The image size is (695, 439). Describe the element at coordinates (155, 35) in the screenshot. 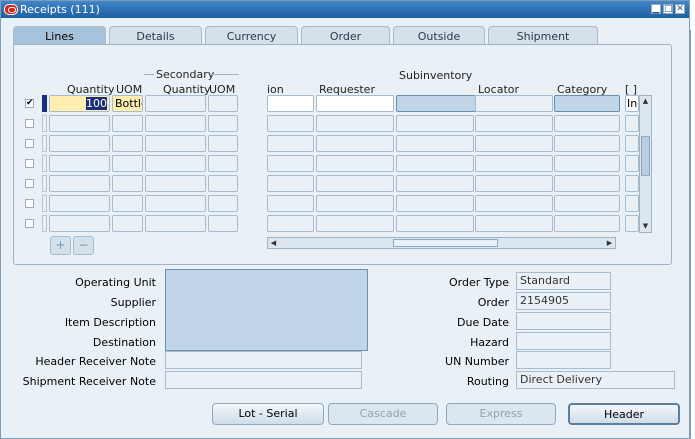

I see `tab-details: Details` at that location.